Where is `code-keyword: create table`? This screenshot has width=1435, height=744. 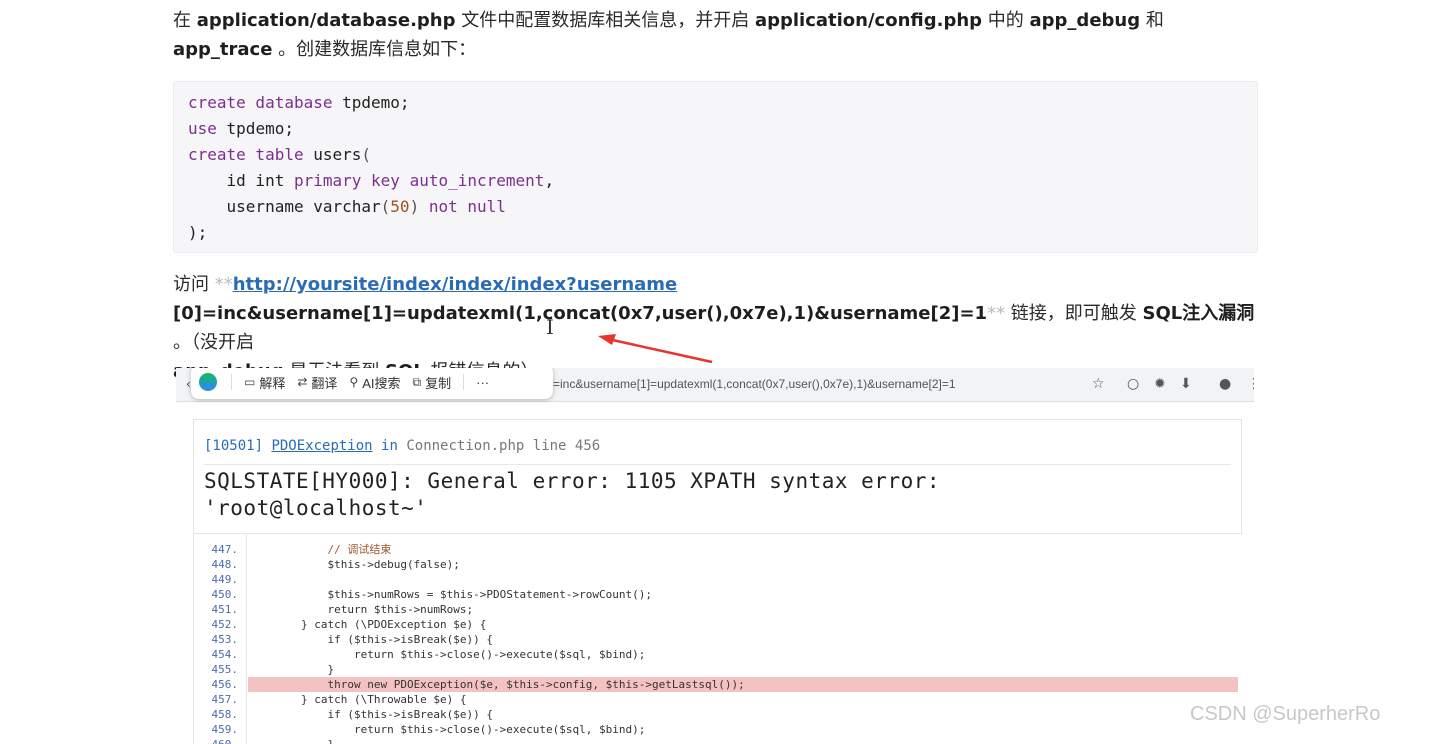 code-keyword: create table is located at coordinates (246, 154).